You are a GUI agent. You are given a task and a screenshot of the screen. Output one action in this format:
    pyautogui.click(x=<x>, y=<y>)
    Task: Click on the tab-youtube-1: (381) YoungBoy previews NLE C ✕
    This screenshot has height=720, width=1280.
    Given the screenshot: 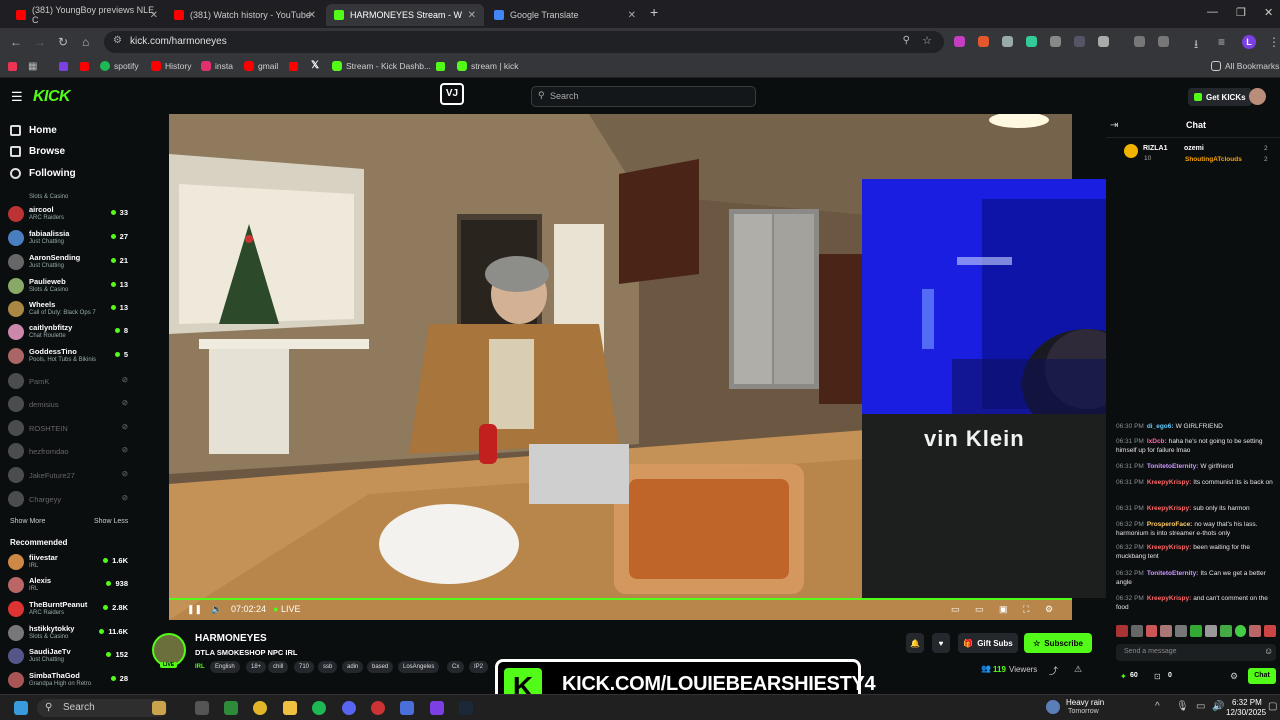 What is the action you would take?
    pyautogui.click(x=87, y=15)
    